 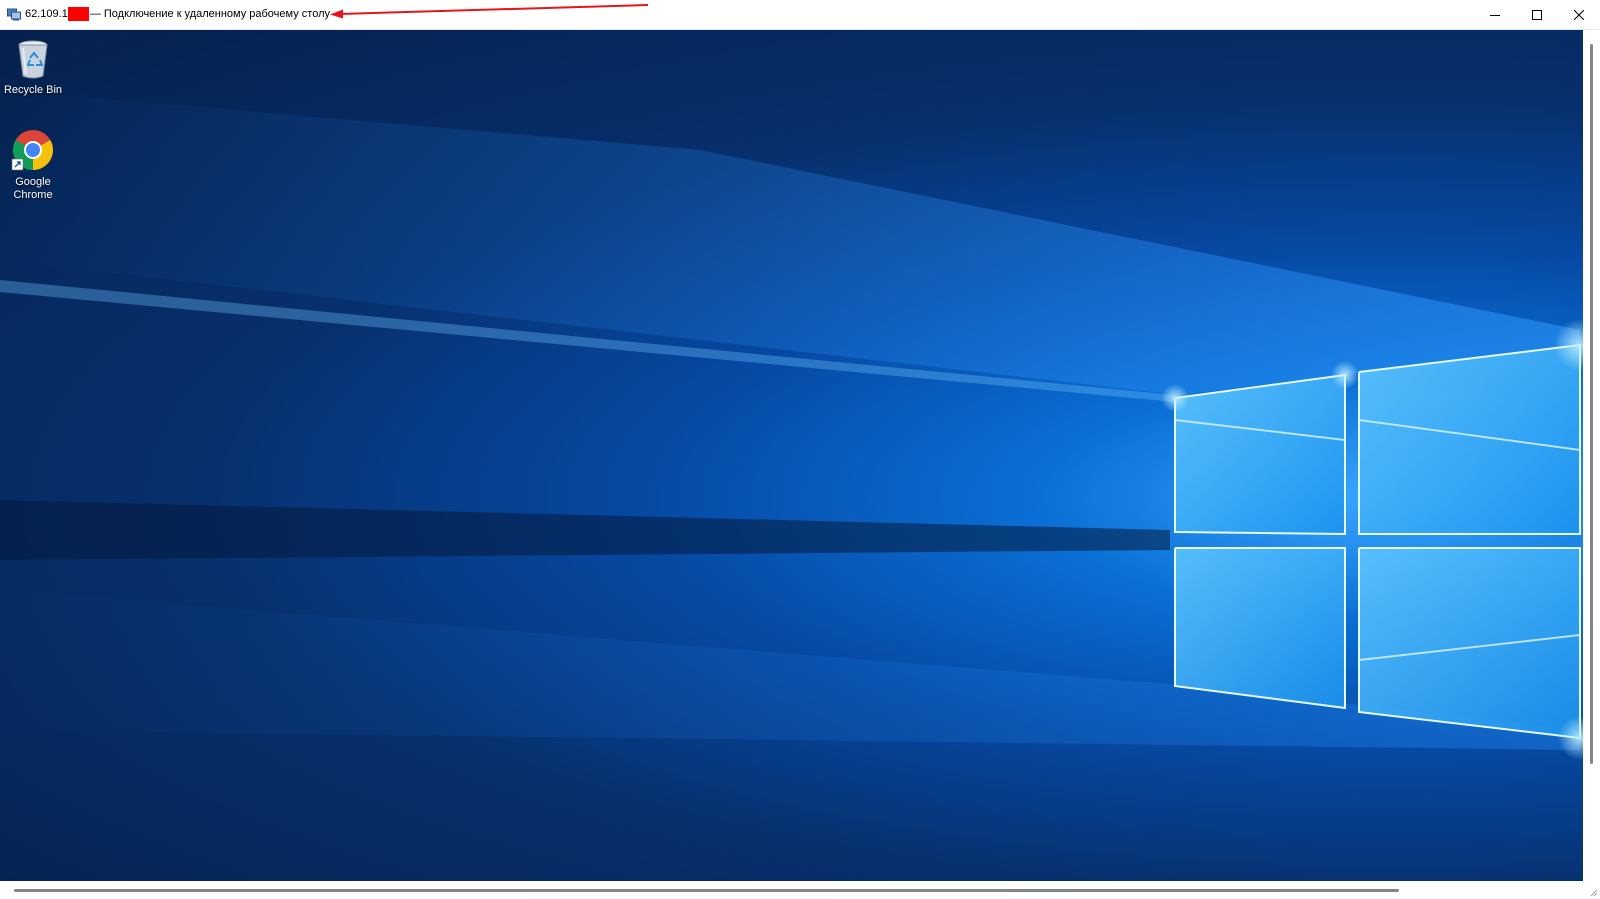 What do you see at coordinates (78, 14) in the screenshot?
I see `redaction-mark` at bounding box center [78, 14].